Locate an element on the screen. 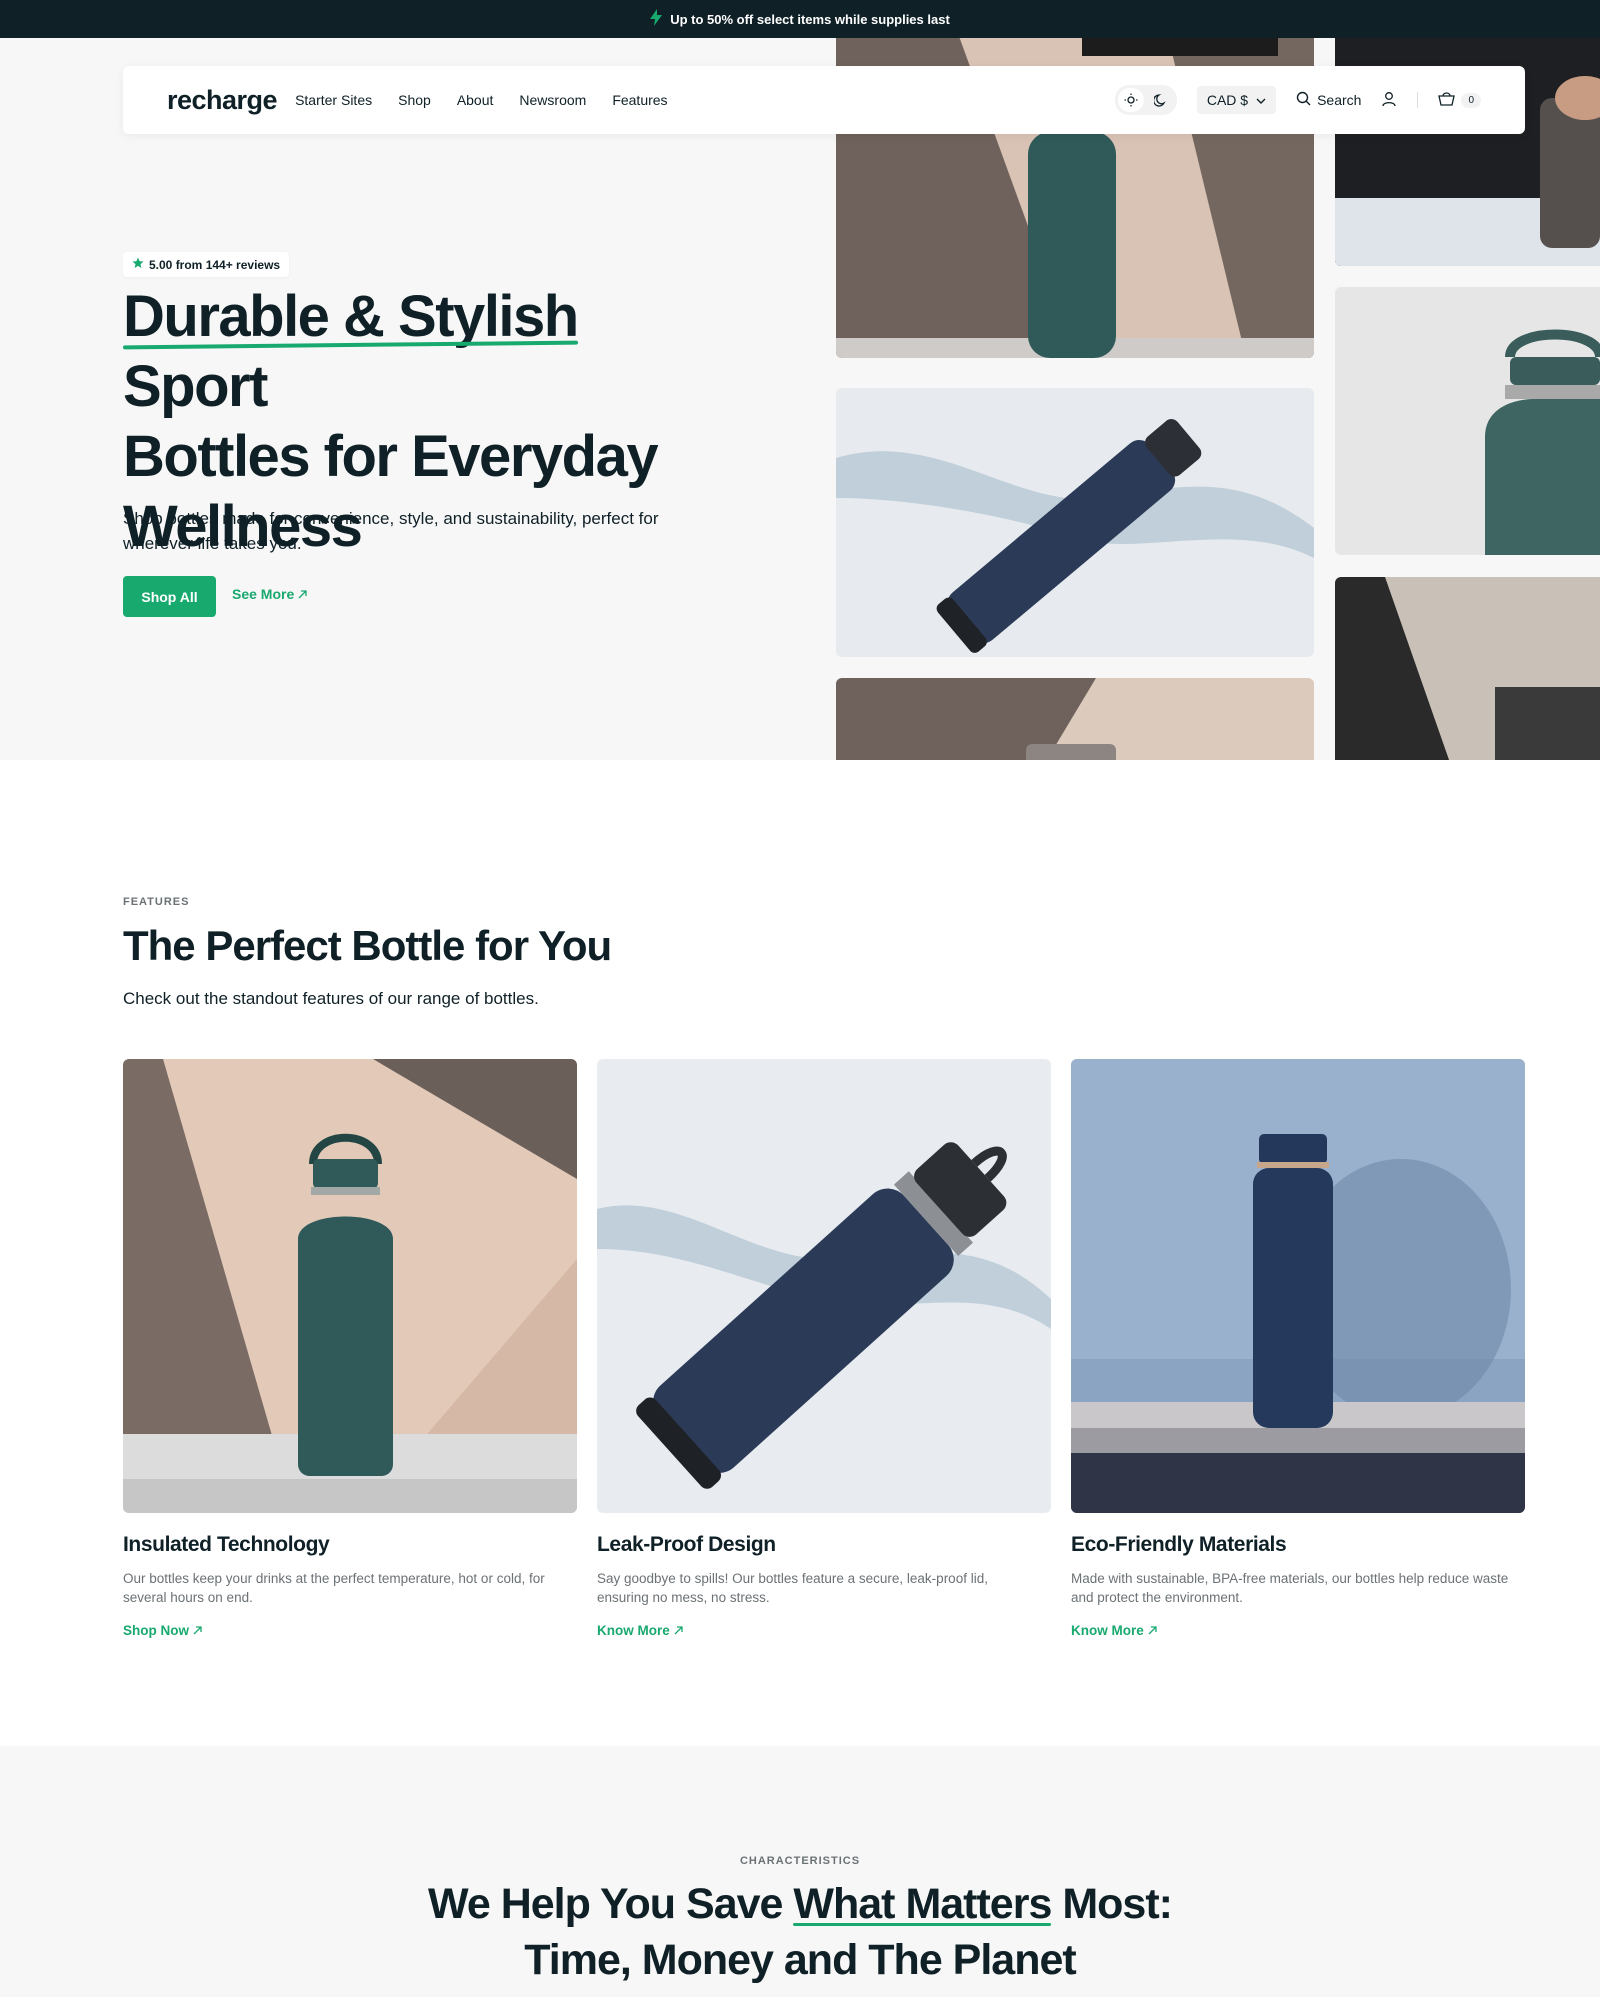  know-more-link-leakproof: Know More is located at coordinates (824, 1630).